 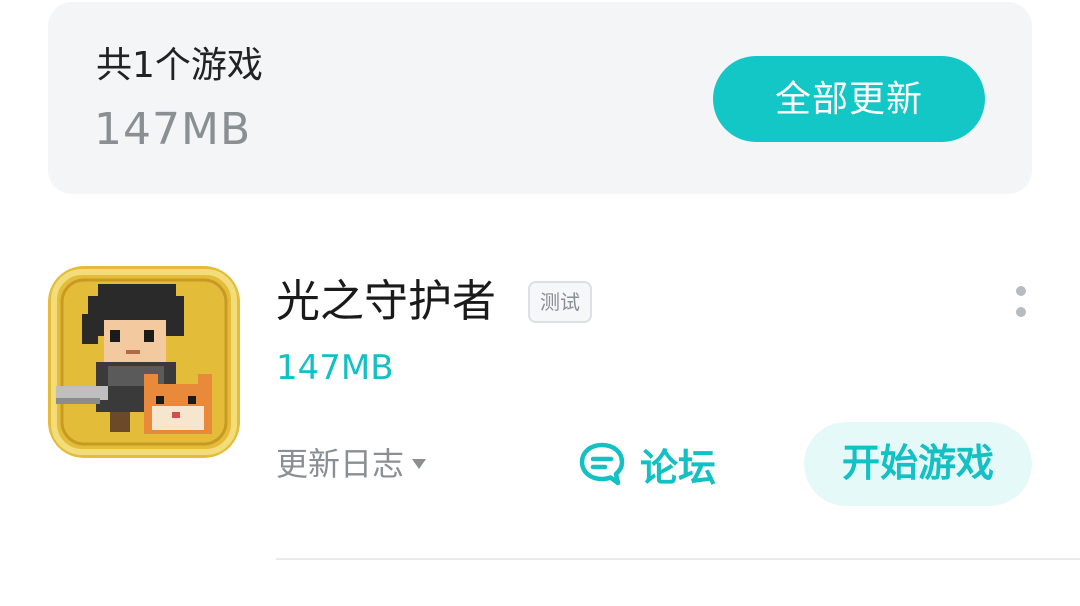 I want to click on more-options-icon, so click(x=1021, y=302).